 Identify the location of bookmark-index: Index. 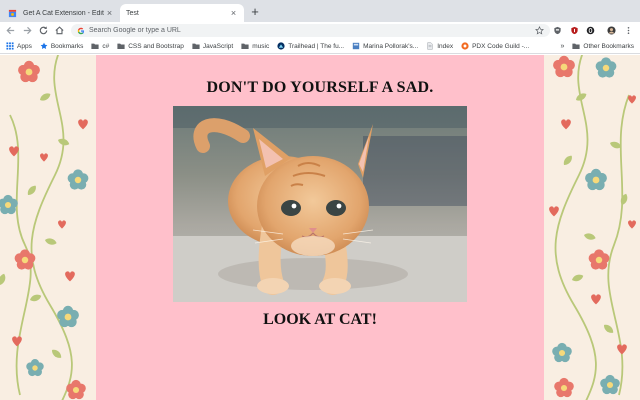
(439, 46).